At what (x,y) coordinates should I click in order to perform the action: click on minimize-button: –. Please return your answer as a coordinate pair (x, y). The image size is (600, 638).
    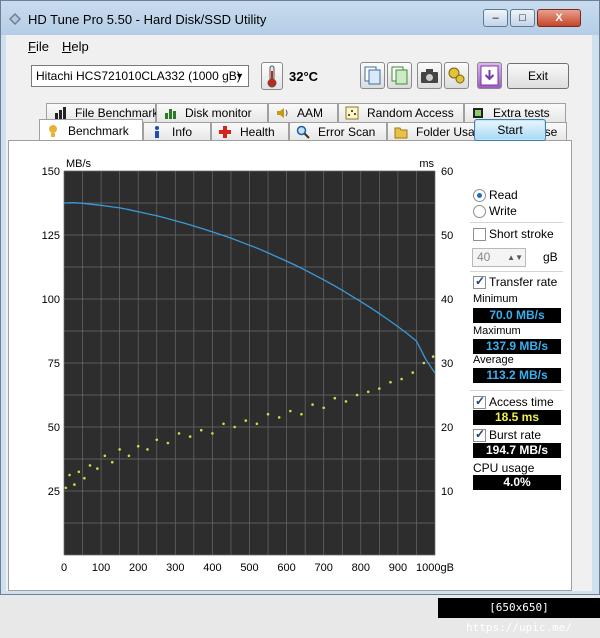
    Looking at the image, I should click on (495, 18).